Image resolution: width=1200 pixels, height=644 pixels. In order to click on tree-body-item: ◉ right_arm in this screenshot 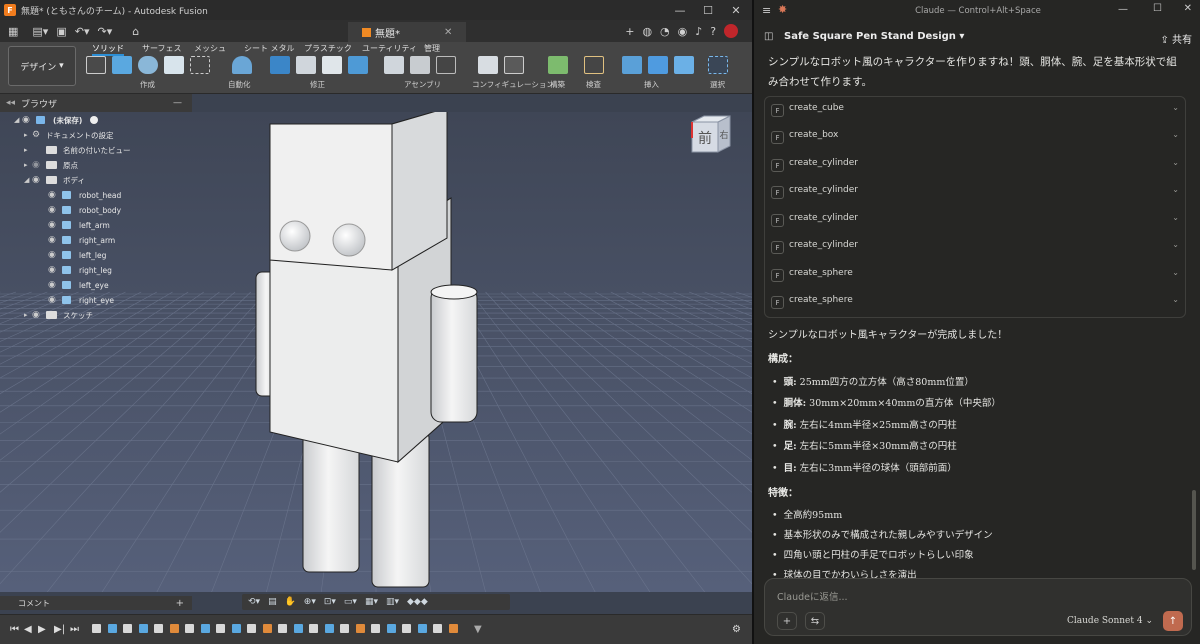, I will do `click(81, 240)`.